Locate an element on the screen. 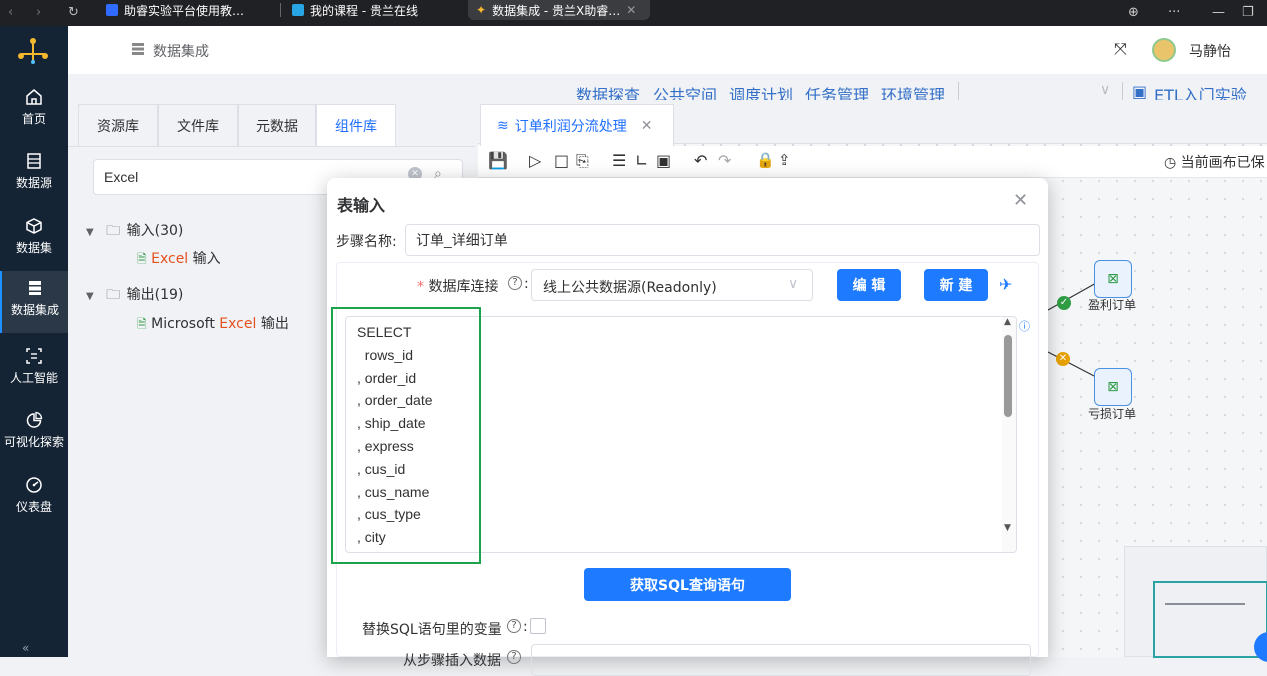 Image resolution: width=1267 pixels, height=676 pixels. project-icon: ▣ is located at coordinates (1140, 91).